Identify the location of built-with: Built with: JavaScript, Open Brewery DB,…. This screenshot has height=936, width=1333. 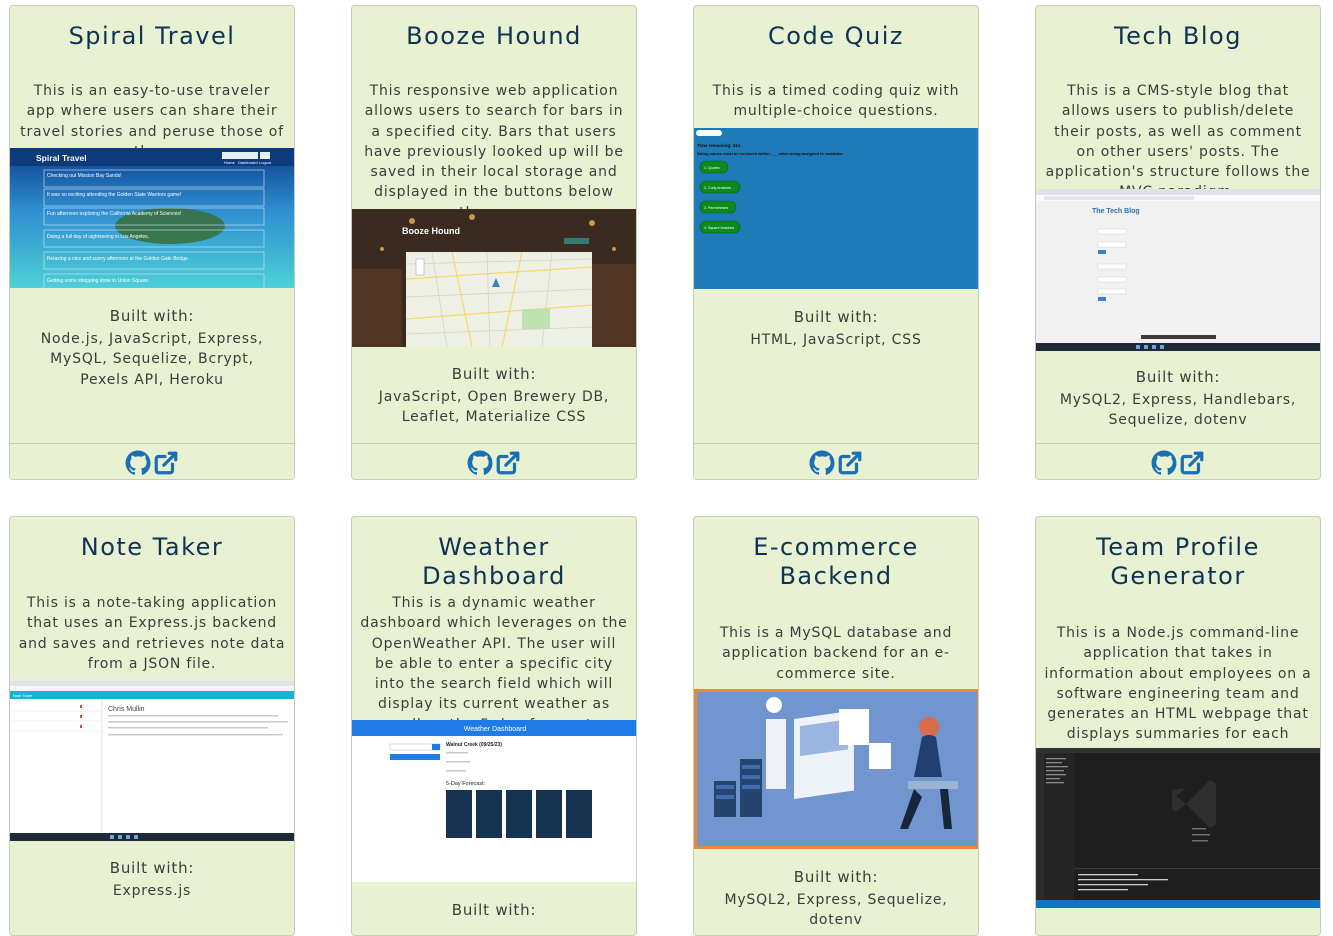
(494, 396).